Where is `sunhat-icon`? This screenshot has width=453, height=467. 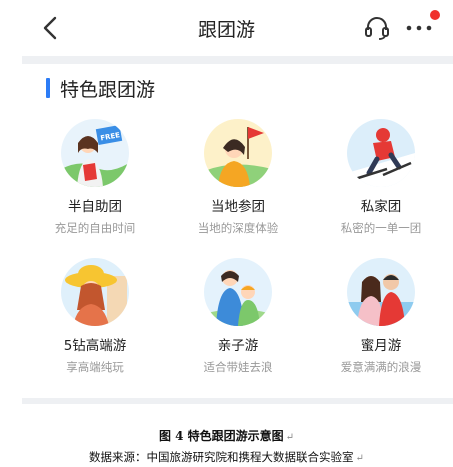 sunhat-icon is located at coordinates (95, 292).